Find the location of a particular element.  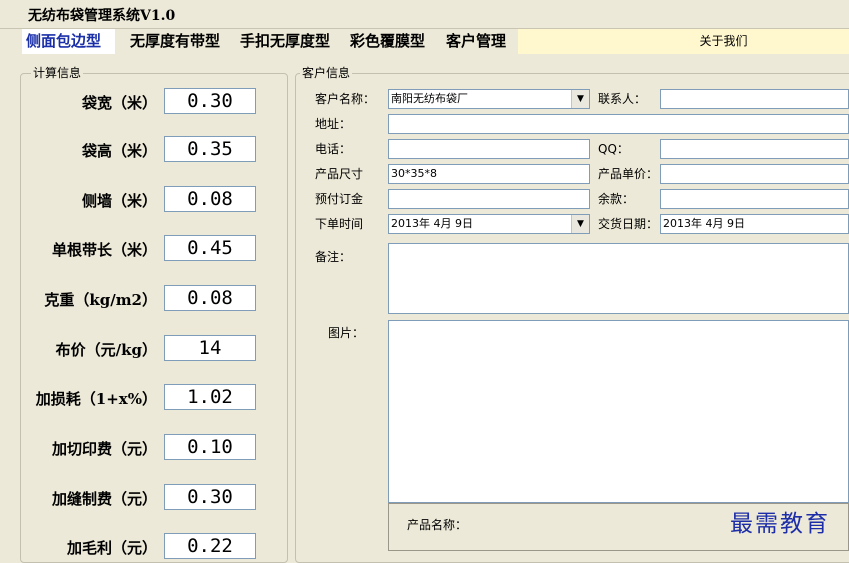

phone-field is located at coordinates (489, 149).